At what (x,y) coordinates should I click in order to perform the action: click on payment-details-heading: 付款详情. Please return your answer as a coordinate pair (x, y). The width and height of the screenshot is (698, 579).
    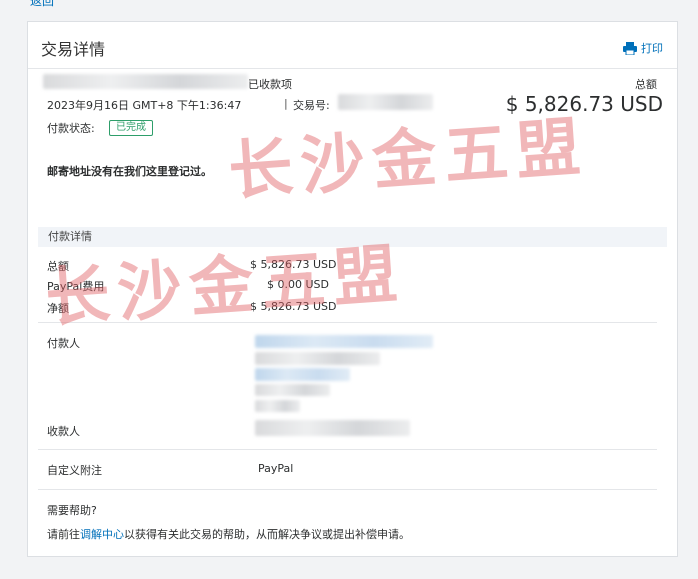
    Looking at the image, I should click on (352, 237).